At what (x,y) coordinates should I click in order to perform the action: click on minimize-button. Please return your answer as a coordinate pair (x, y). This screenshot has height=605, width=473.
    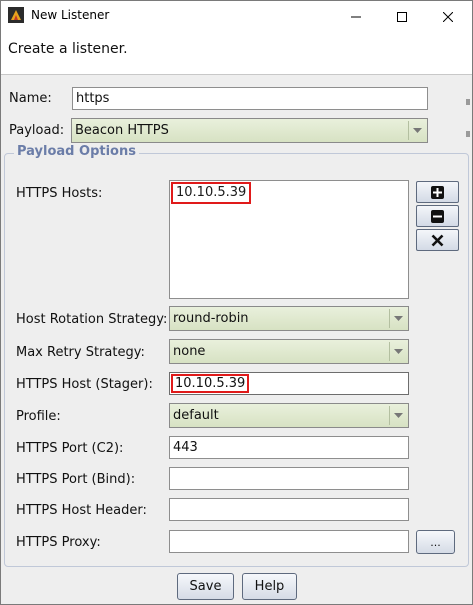
    Looking at the image, I should click on (356, 16).